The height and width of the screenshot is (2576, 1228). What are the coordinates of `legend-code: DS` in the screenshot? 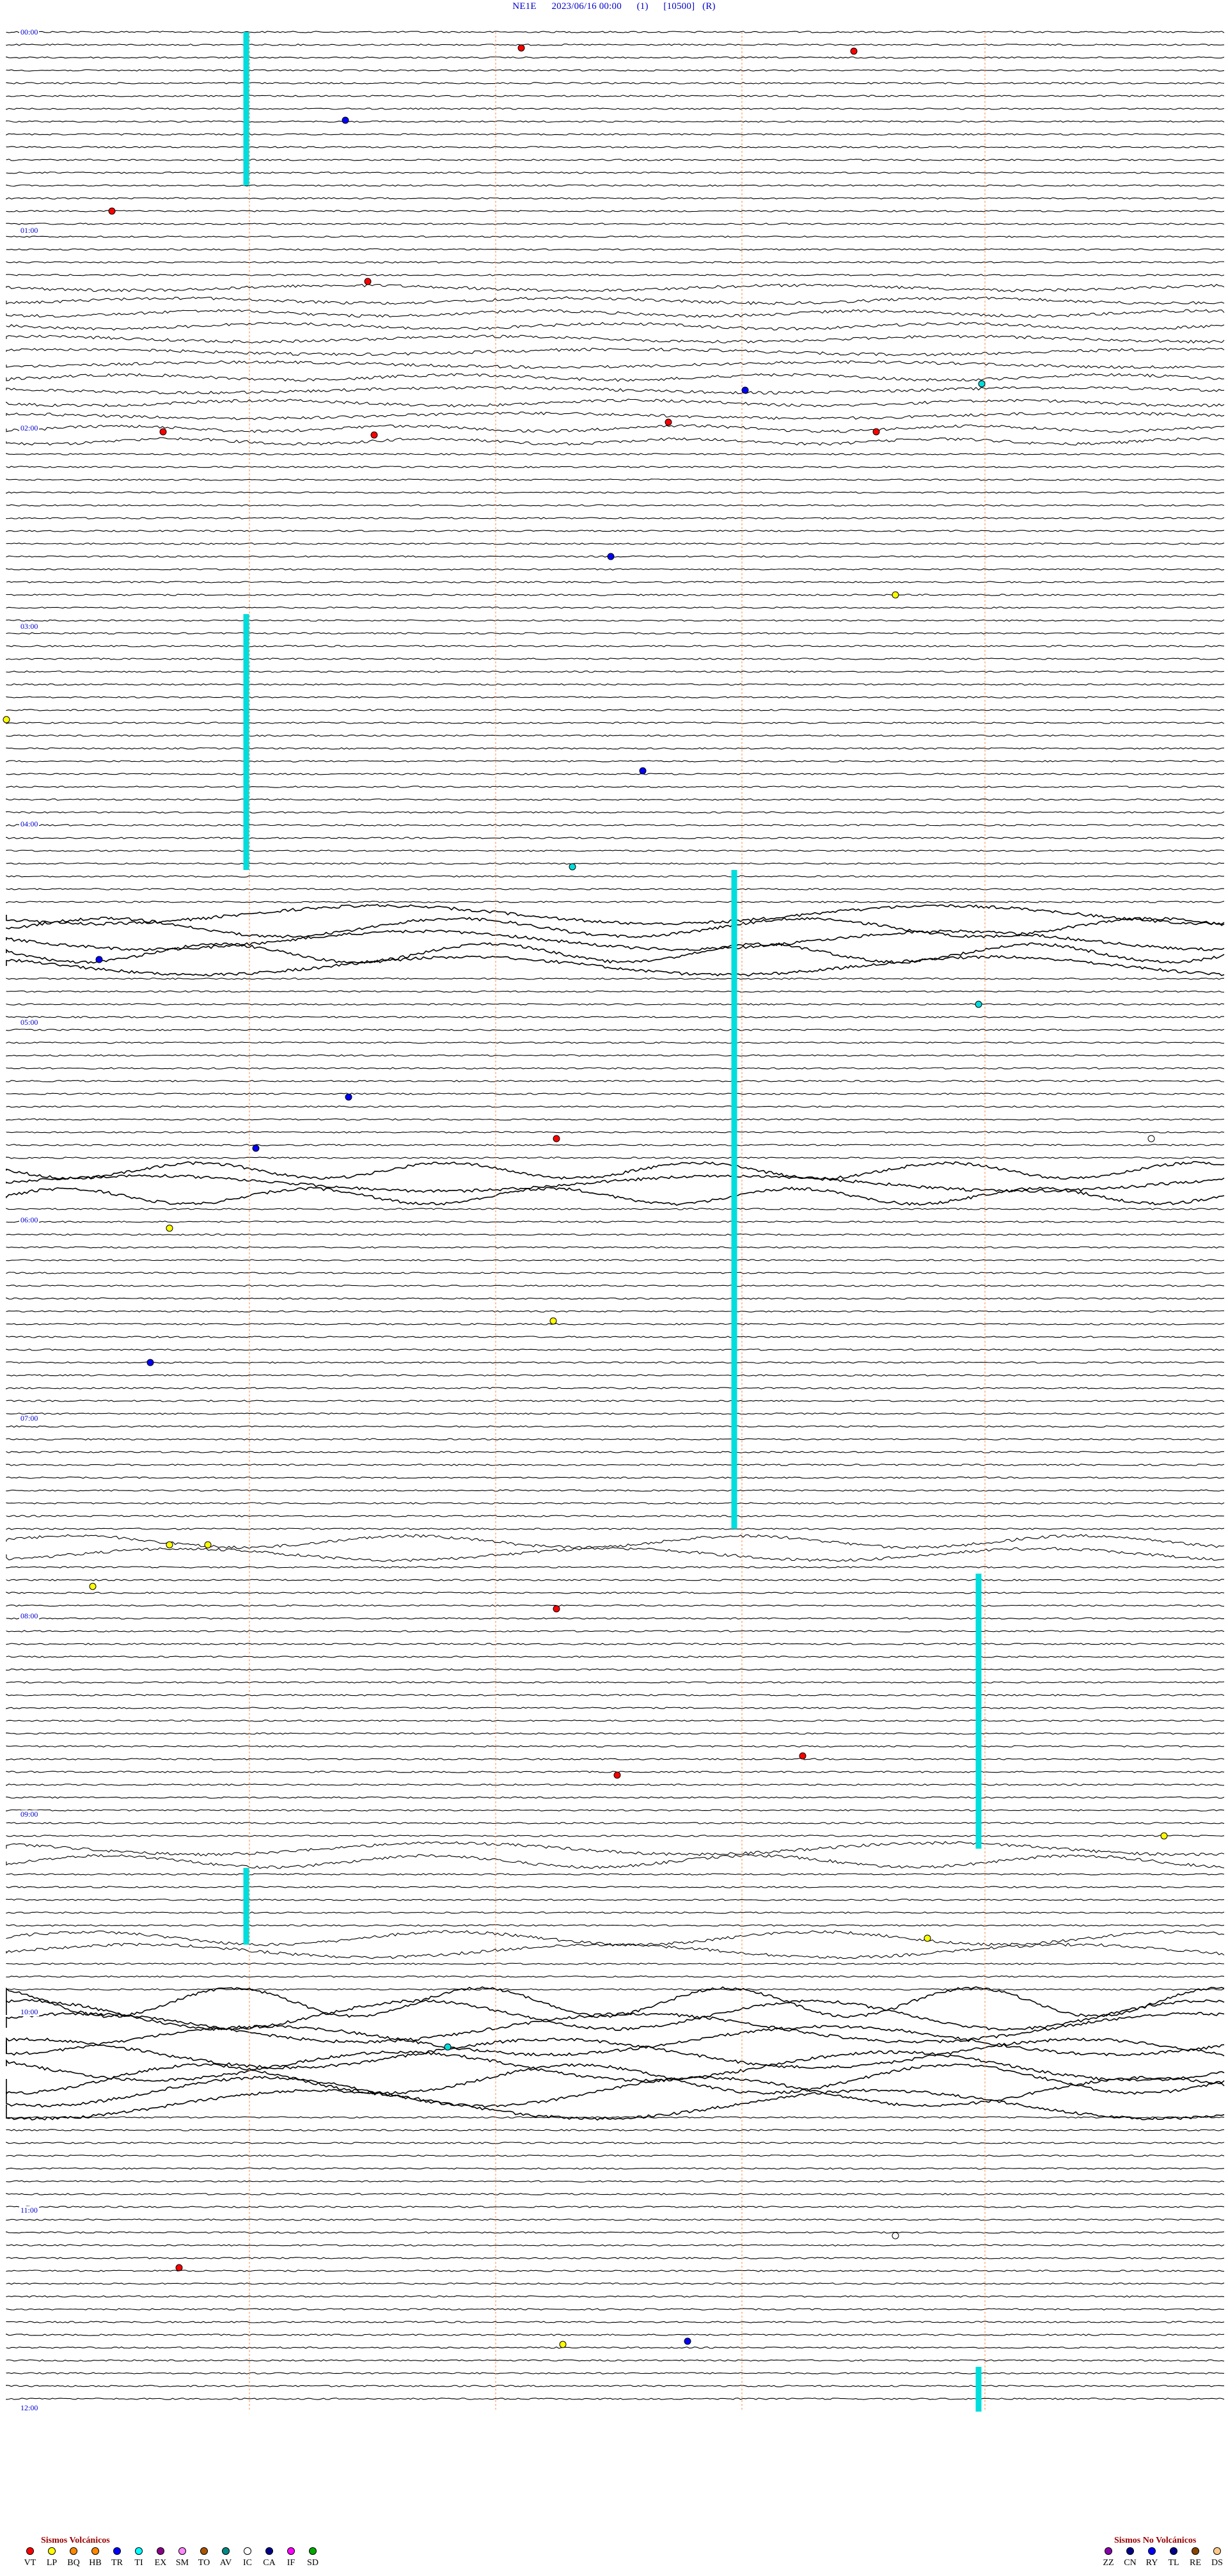 It's located at (1217, 2563).